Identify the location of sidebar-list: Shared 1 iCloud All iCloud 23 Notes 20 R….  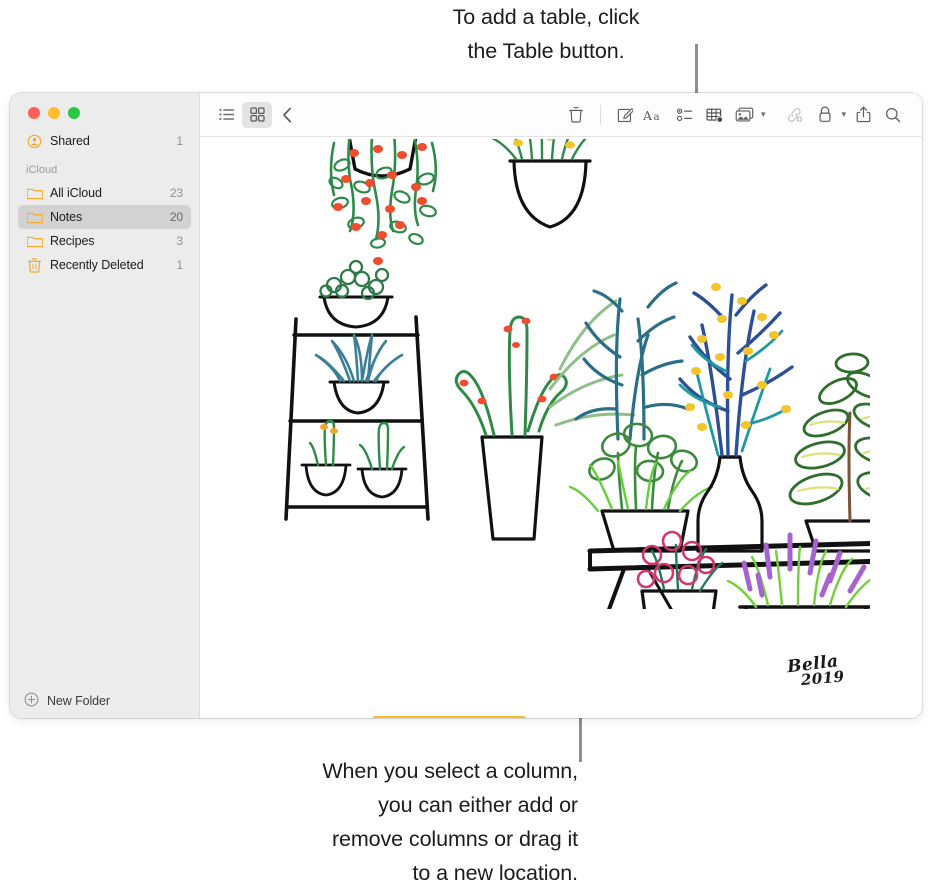
(104, 400).